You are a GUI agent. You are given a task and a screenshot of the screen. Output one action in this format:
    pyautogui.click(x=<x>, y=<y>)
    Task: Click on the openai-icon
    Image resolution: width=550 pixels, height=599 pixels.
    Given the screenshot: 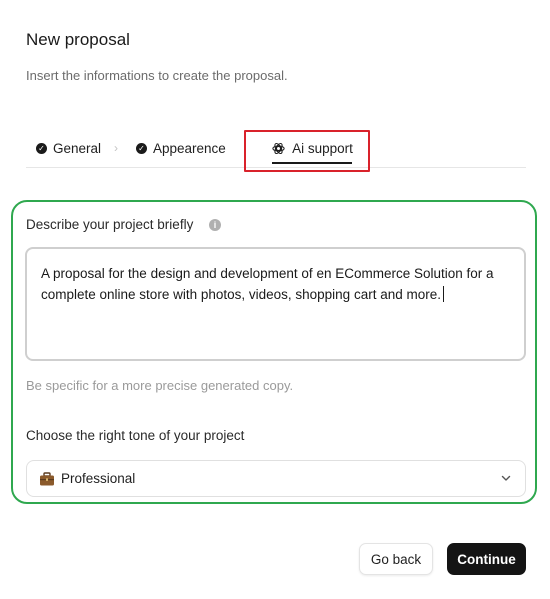 What is the action you would take?
    pyautogui.click(x=278, y=148)
    